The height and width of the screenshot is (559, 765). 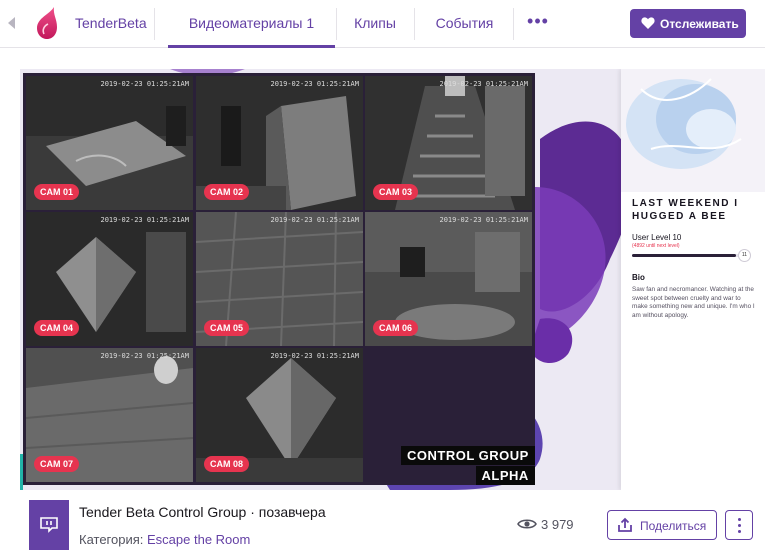 What do you see at coordinates (202, 512) in the screenshot?
I see `video-title: Tender Beta Control Group · позавчера` at bounding box center [202, 512].